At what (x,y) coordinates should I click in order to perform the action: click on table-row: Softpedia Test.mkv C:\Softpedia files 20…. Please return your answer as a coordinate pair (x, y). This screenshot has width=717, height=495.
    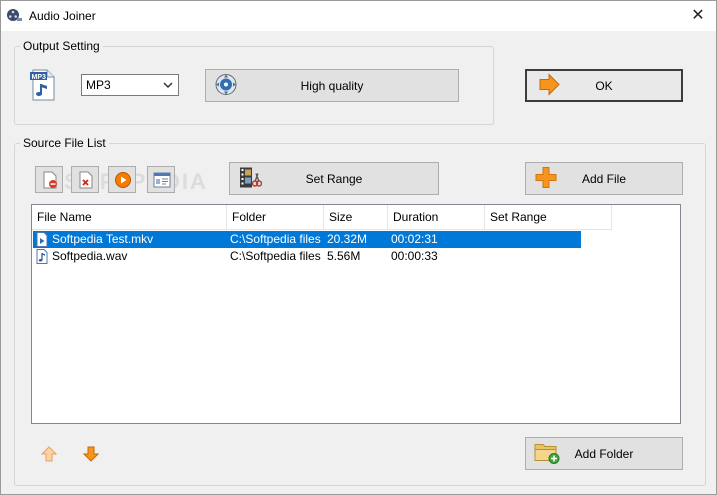
    Looking at the image, I should click on (307, 239).